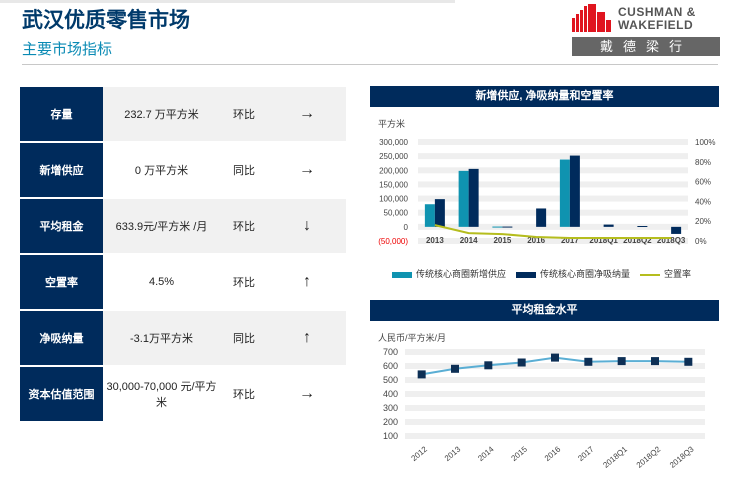 The width and height of the screenshot is (740, 483). What do you see at coordinates (406, 227) in the screenshot?
I see `y-tick-label: 0` at bounding box center [406, 227].